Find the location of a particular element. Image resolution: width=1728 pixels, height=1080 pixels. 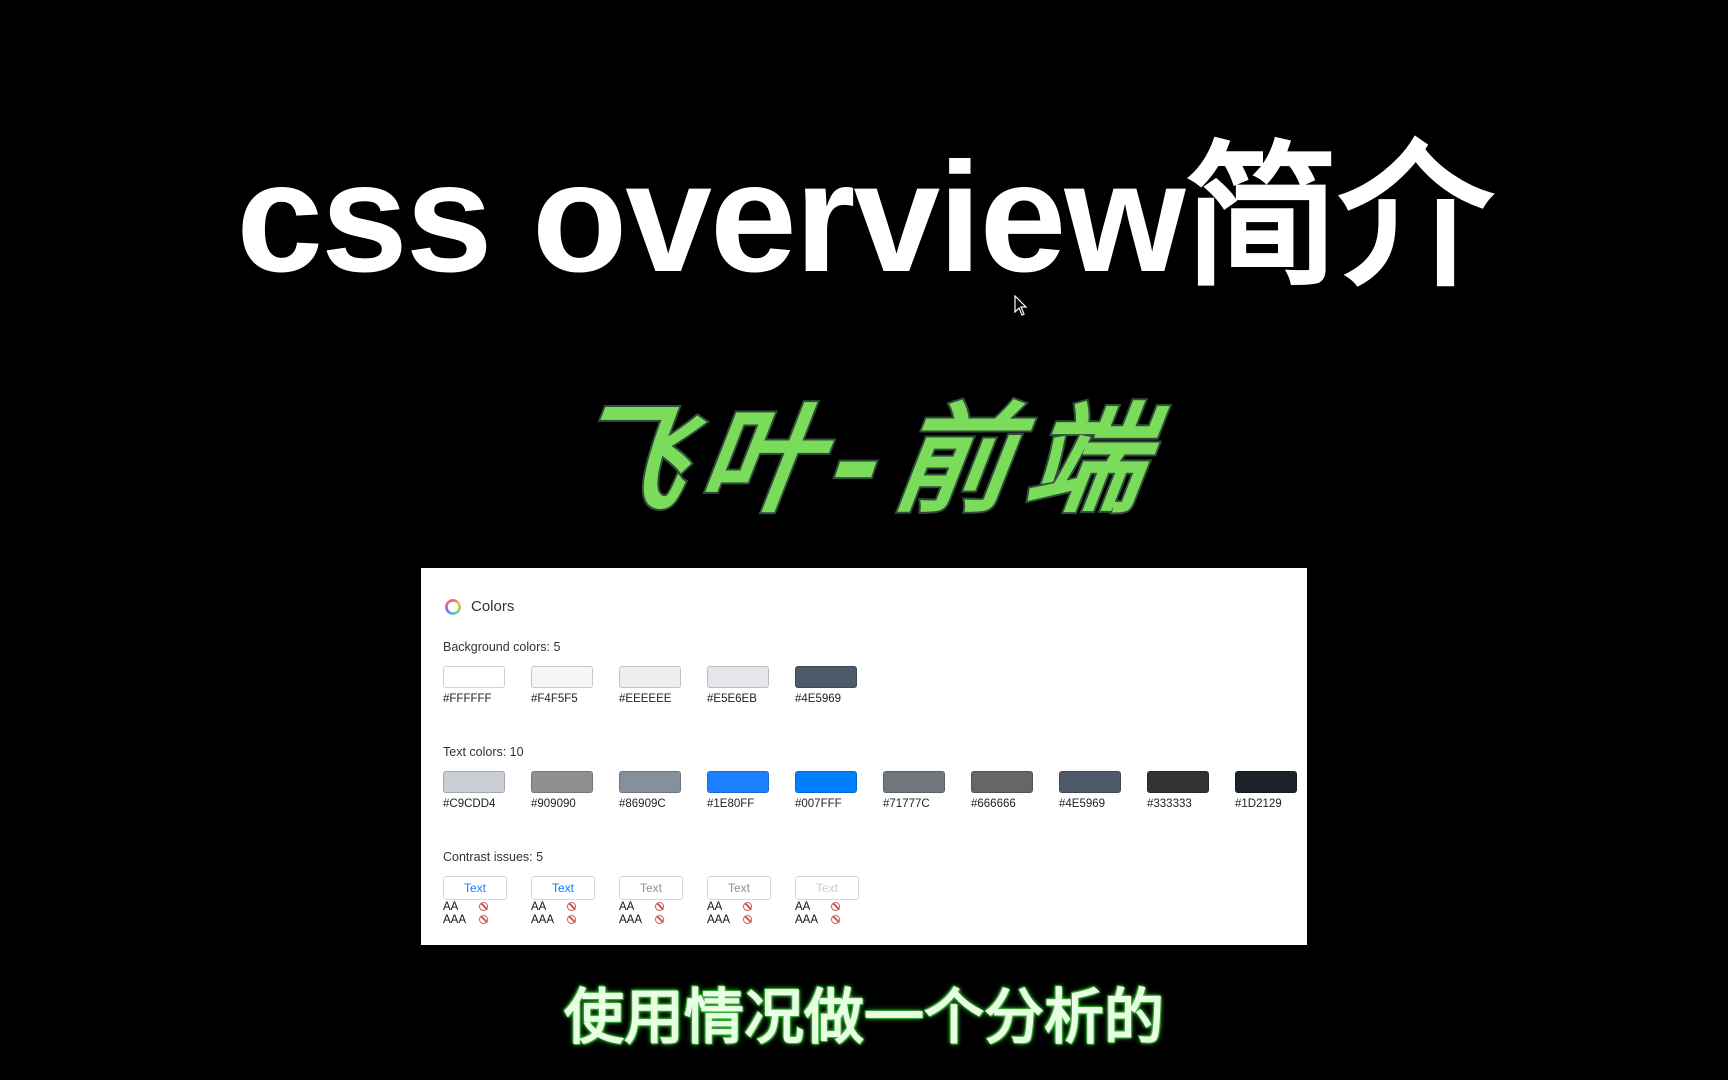

text-color-swatch-item: #1D2129 is located at coordinates (1279, 790).